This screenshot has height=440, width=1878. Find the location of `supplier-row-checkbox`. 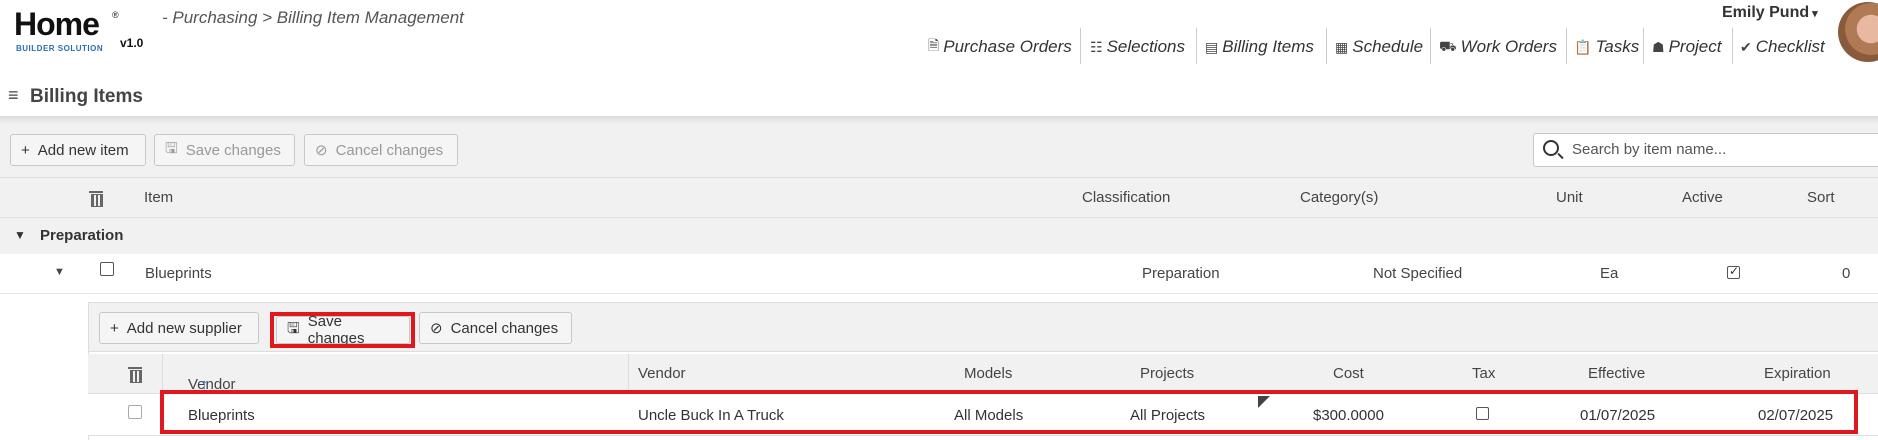

supplier-row-checkbox is located at coordinates (135, 412).